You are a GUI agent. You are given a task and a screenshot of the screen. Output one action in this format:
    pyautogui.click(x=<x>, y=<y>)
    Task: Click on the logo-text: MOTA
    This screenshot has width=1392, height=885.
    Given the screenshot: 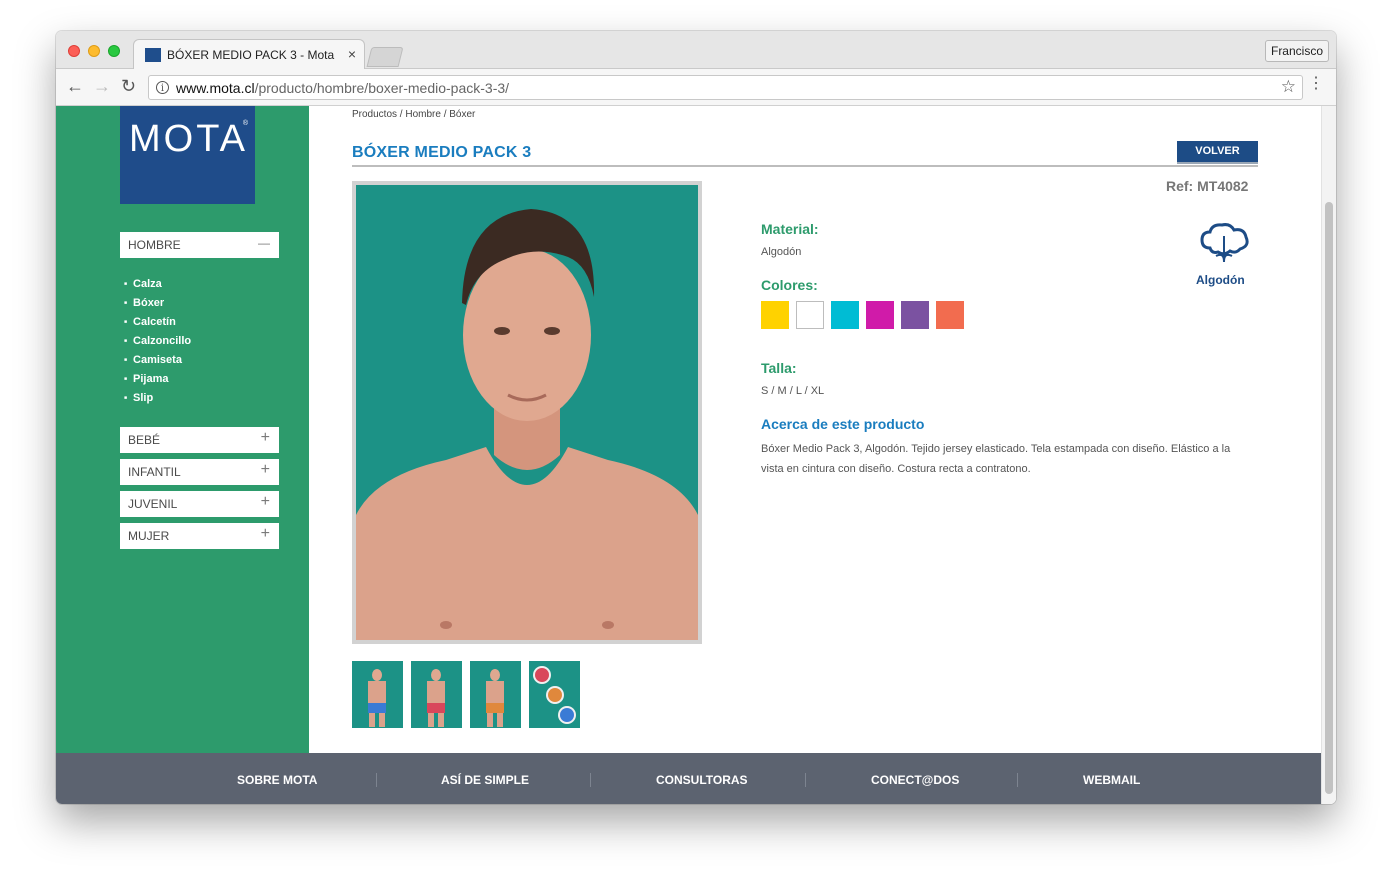 What is the action you would take?
    pyautogui.click(x=188, y=139)
    